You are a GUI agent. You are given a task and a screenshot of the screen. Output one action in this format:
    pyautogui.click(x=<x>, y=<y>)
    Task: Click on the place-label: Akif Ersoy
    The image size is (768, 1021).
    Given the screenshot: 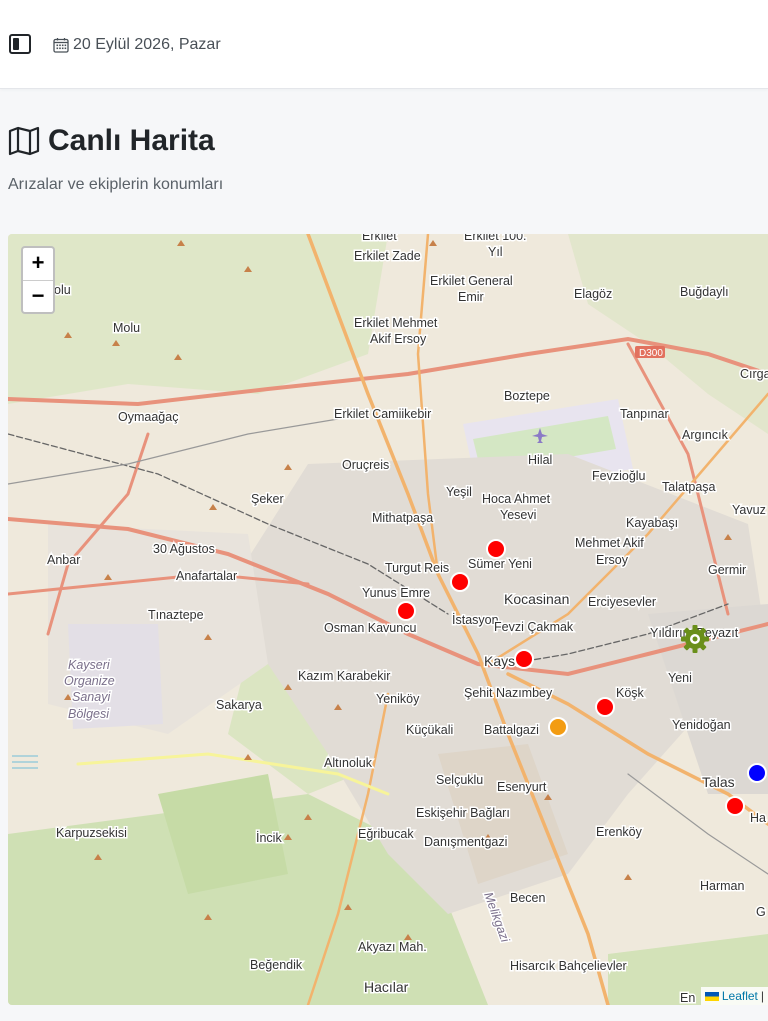 What is the action you would take?
    pyautogui.click(x=398, y=339)
    